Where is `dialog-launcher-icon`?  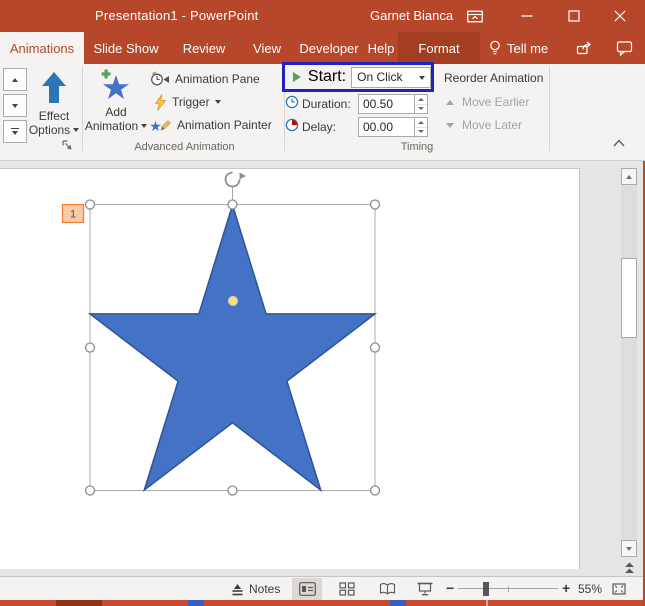 dialog-launcher-icon is located at coordinates (67, 145).